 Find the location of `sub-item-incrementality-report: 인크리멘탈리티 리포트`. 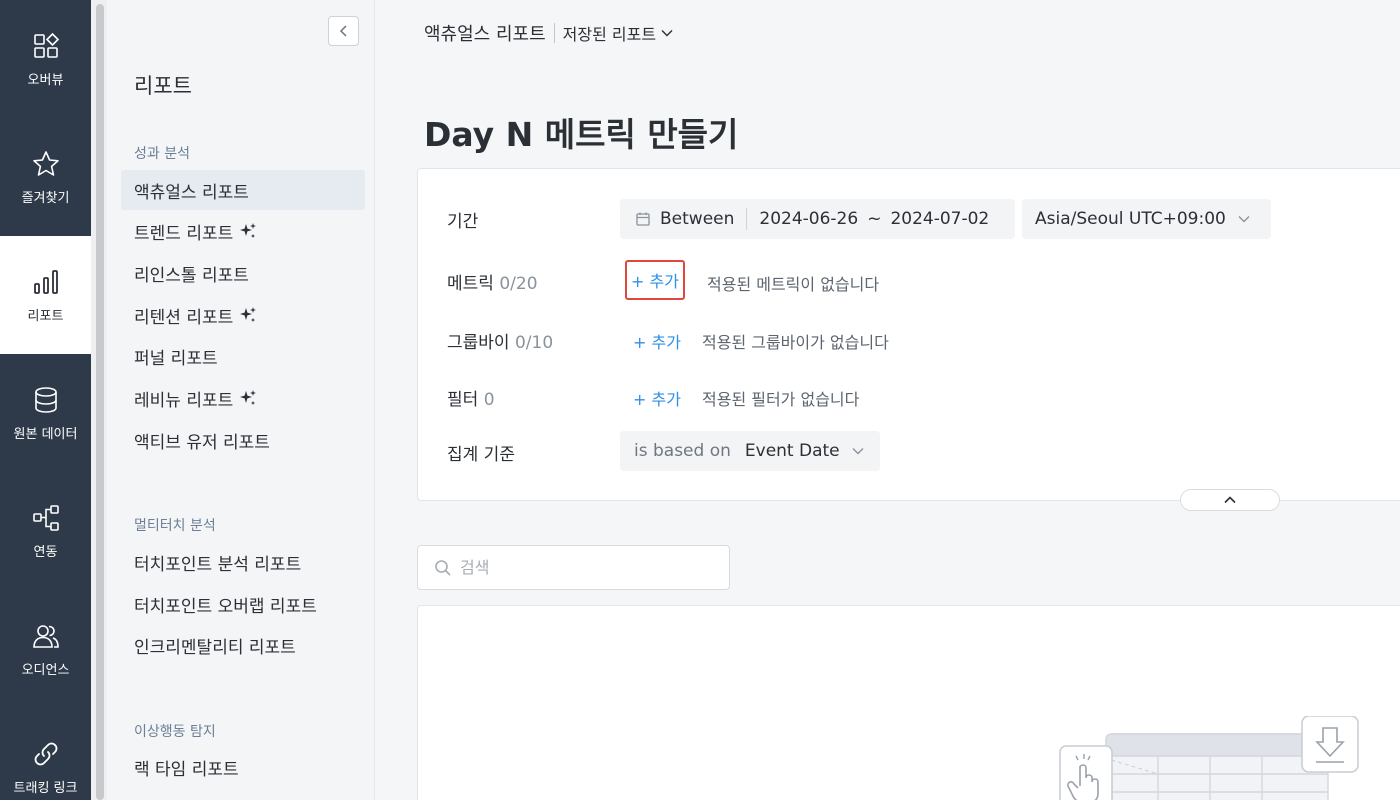

sub-item-incrementality-report: 인크리멘탈리티 리포트 is located at coordinates (243, 645).